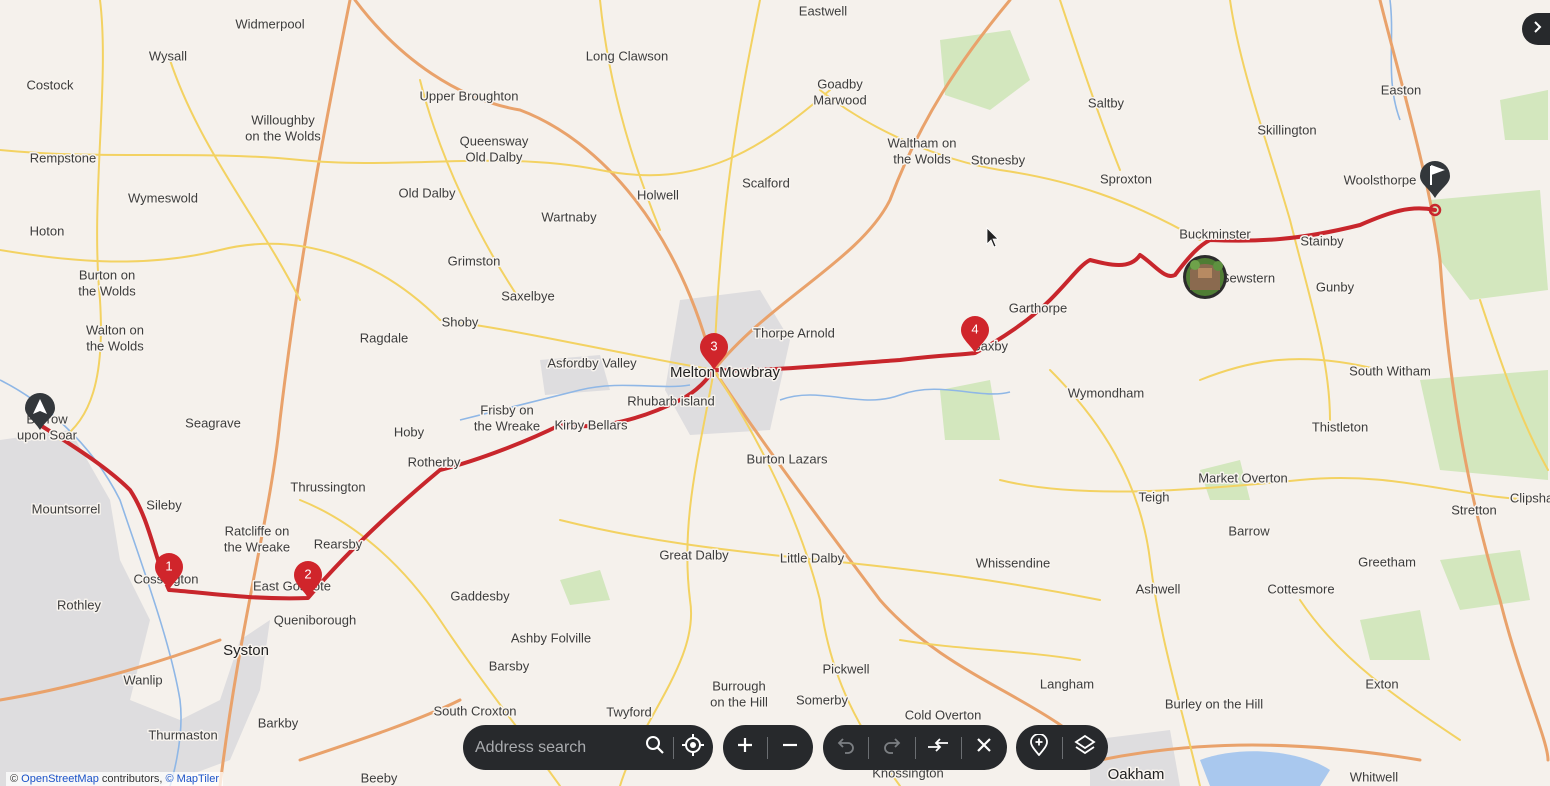  Describe the element at coordinates (787, 458) in the screenshot. I see `place-label: Burton Lazars` at that location.